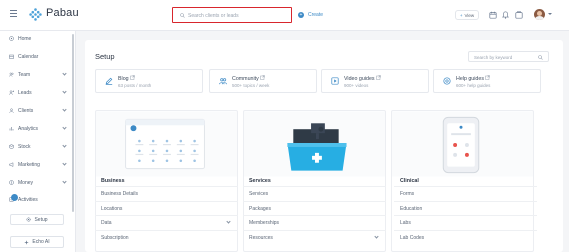 The height and width of the screenshot is (252, 569). I want to click on blog-icon, so click(109, 81).